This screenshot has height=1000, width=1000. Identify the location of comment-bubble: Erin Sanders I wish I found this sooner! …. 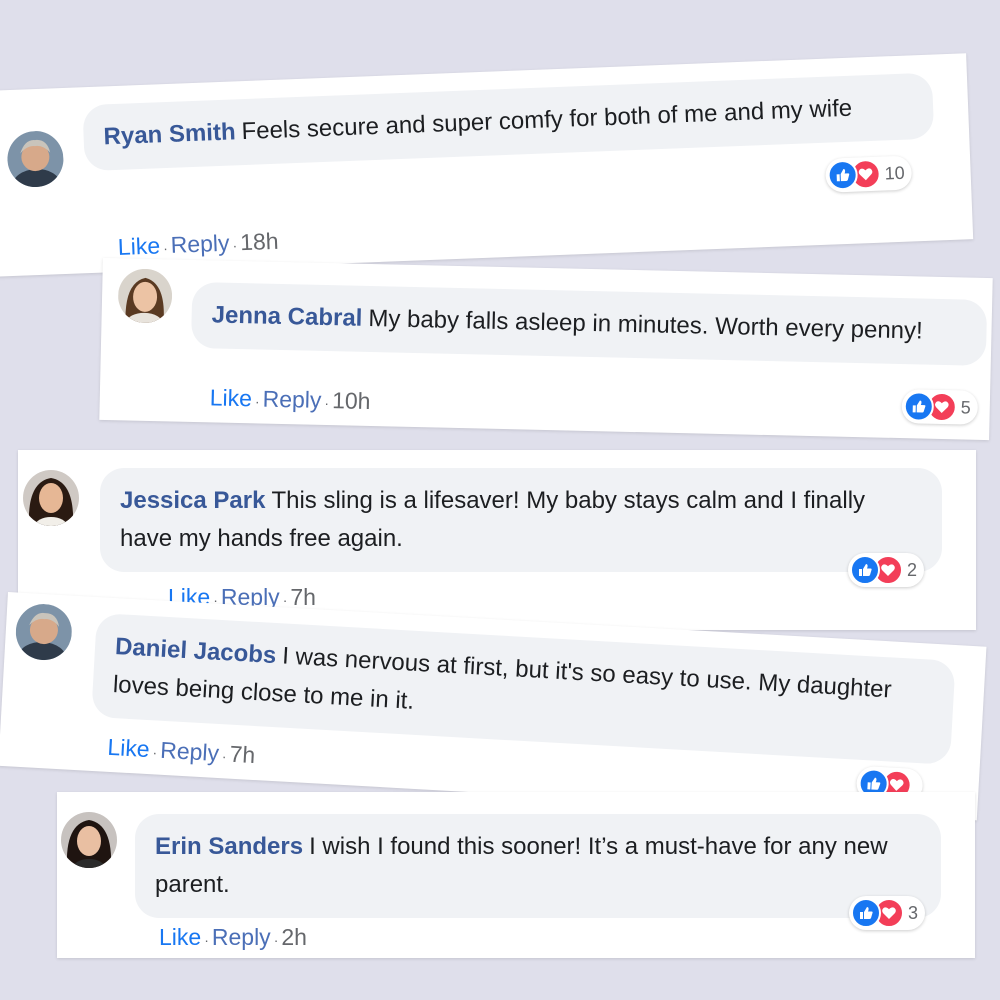
(538, 866).